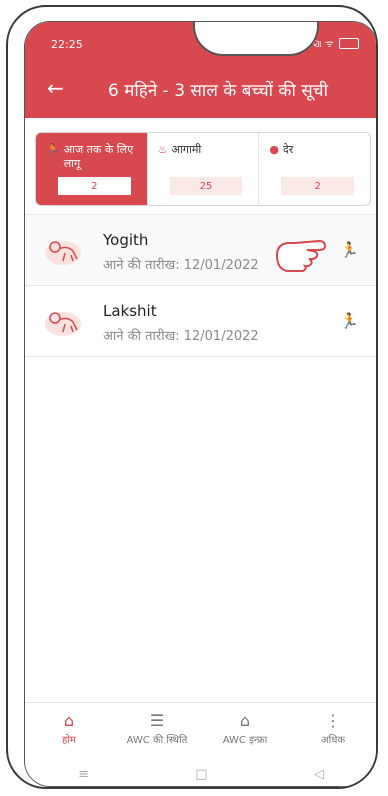 This screenshot has width=388, height=796. What do you see at coordinates (157, 740) in the screenshot?
I see `nav-awc-status-label: AWC की स्थिति` at bounding box center [157, 740].